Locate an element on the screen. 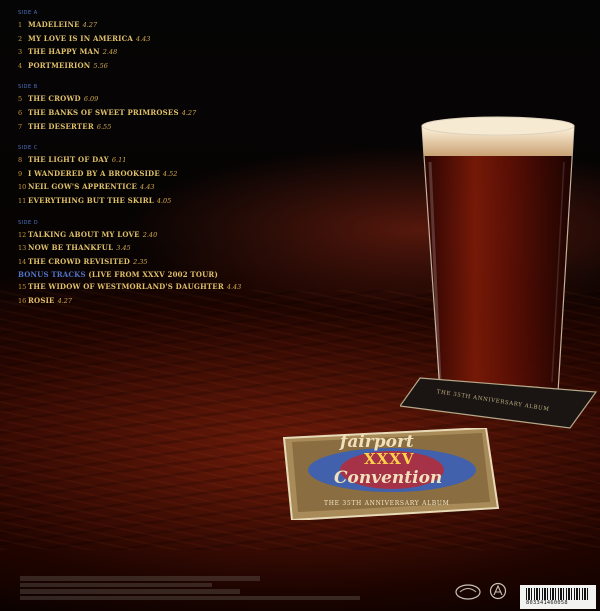 This screenshot has height=611, width=600. track-title: THE BANKS OF SWEET PRIMROSES is located at coordinates (103, 112).